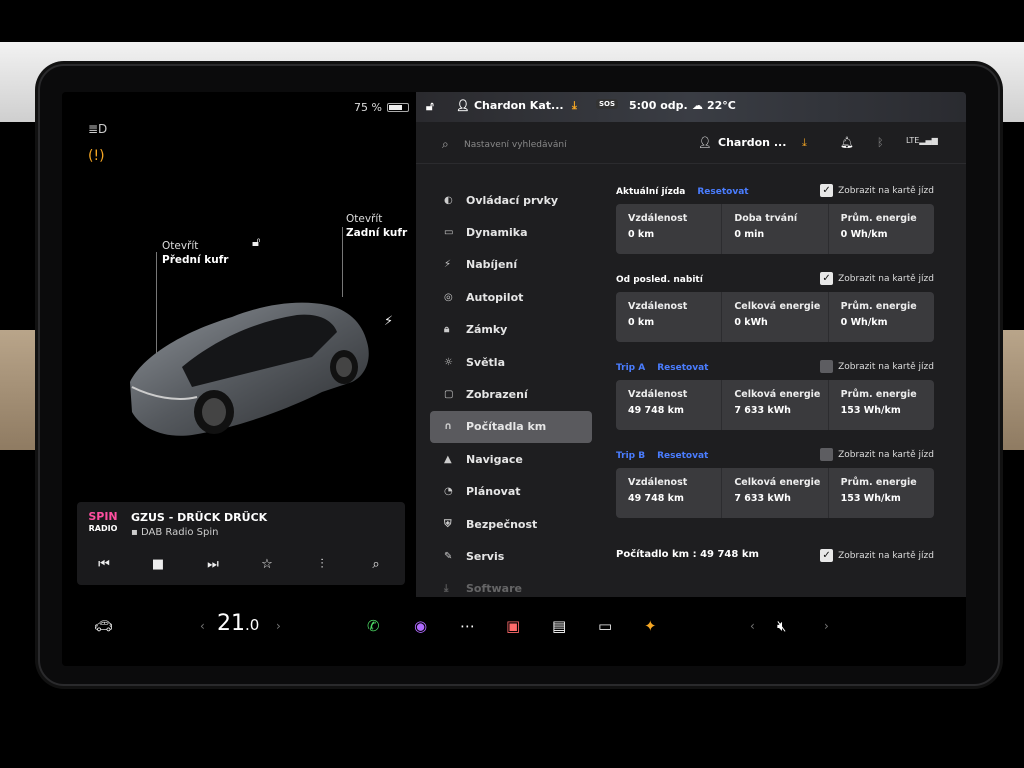  I want to click on bottom-dock: 🚗︎ ‹ 21.0 › ✆ ◉ ⋯ ▣ ▤ ▭ ✦ ‹ 🔇︎ ›, so click(514, 631).